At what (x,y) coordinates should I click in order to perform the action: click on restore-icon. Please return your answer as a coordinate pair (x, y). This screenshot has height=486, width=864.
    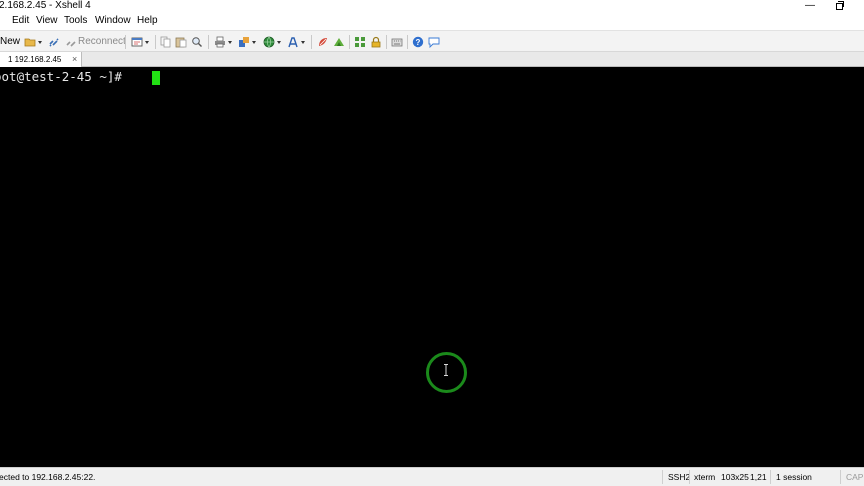
    Looking at the image, I should click on (840, 5).